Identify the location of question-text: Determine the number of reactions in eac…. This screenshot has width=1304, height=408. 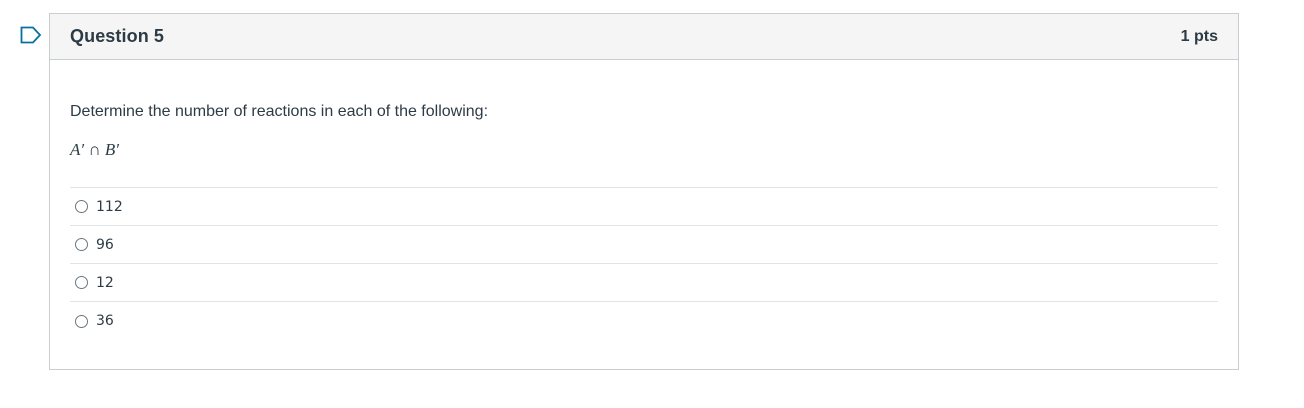
(279, 111).